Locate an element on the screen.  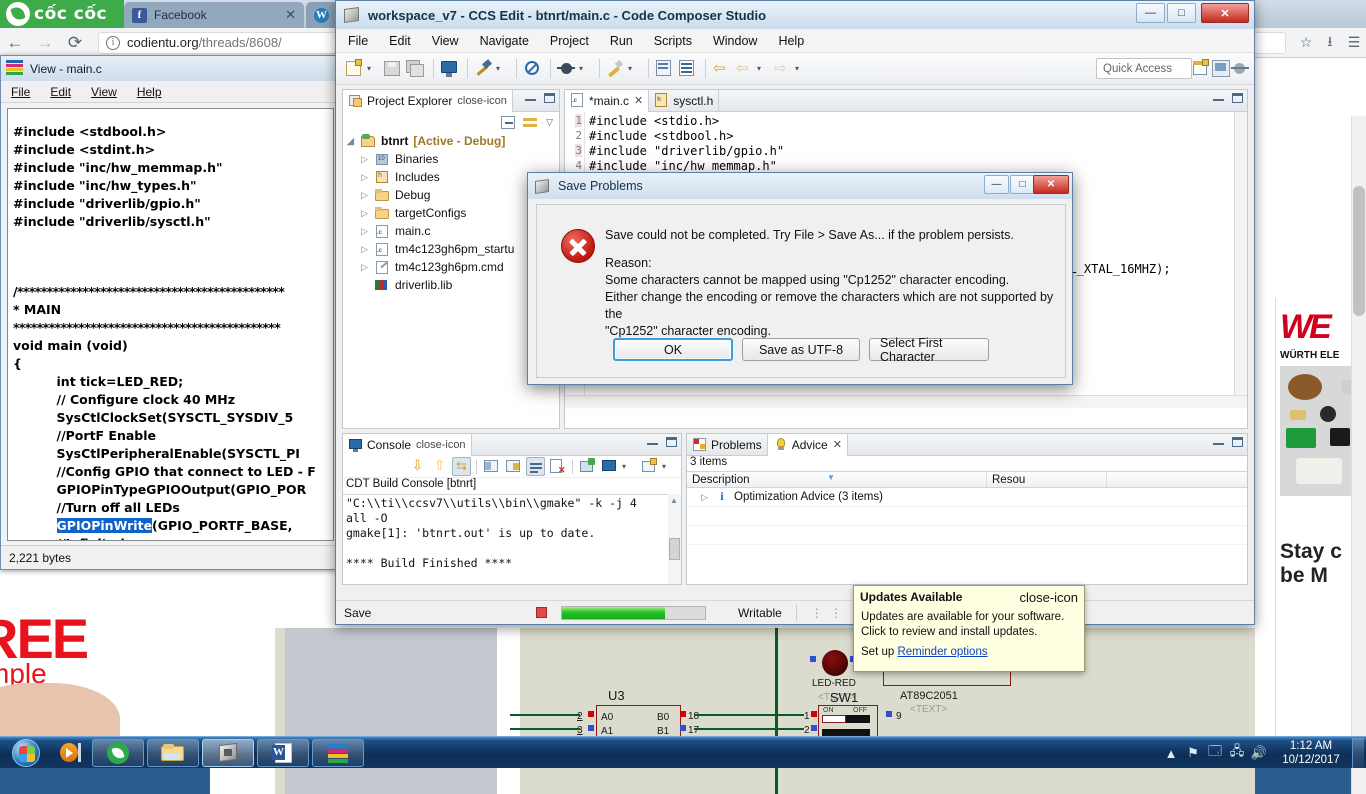
no-entry-icon is located at coordinates (532, 68).